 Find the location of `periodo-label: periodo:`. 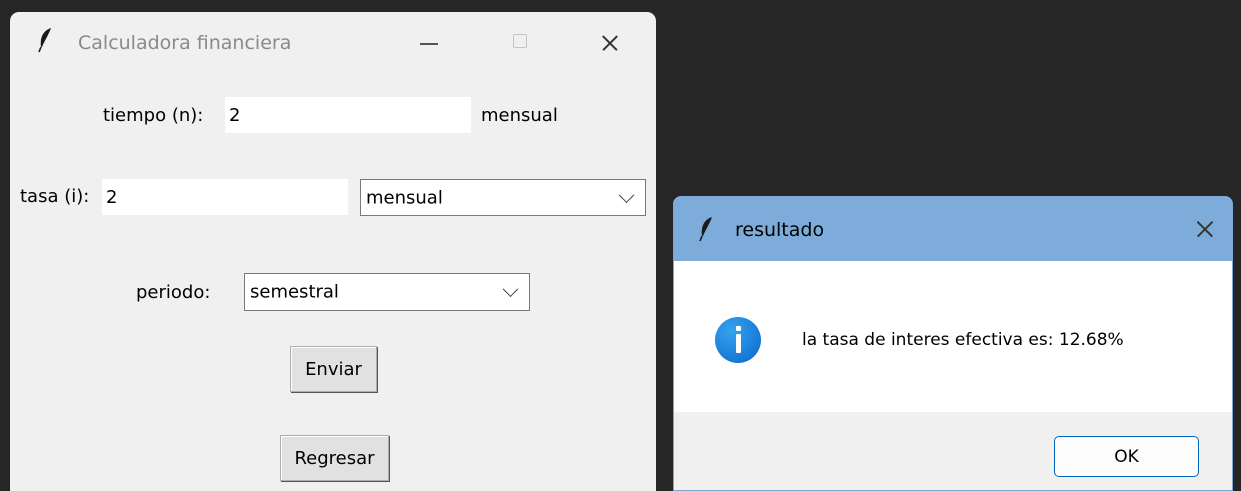

periodo-label: periodo: is located at coordinates (173, 292).